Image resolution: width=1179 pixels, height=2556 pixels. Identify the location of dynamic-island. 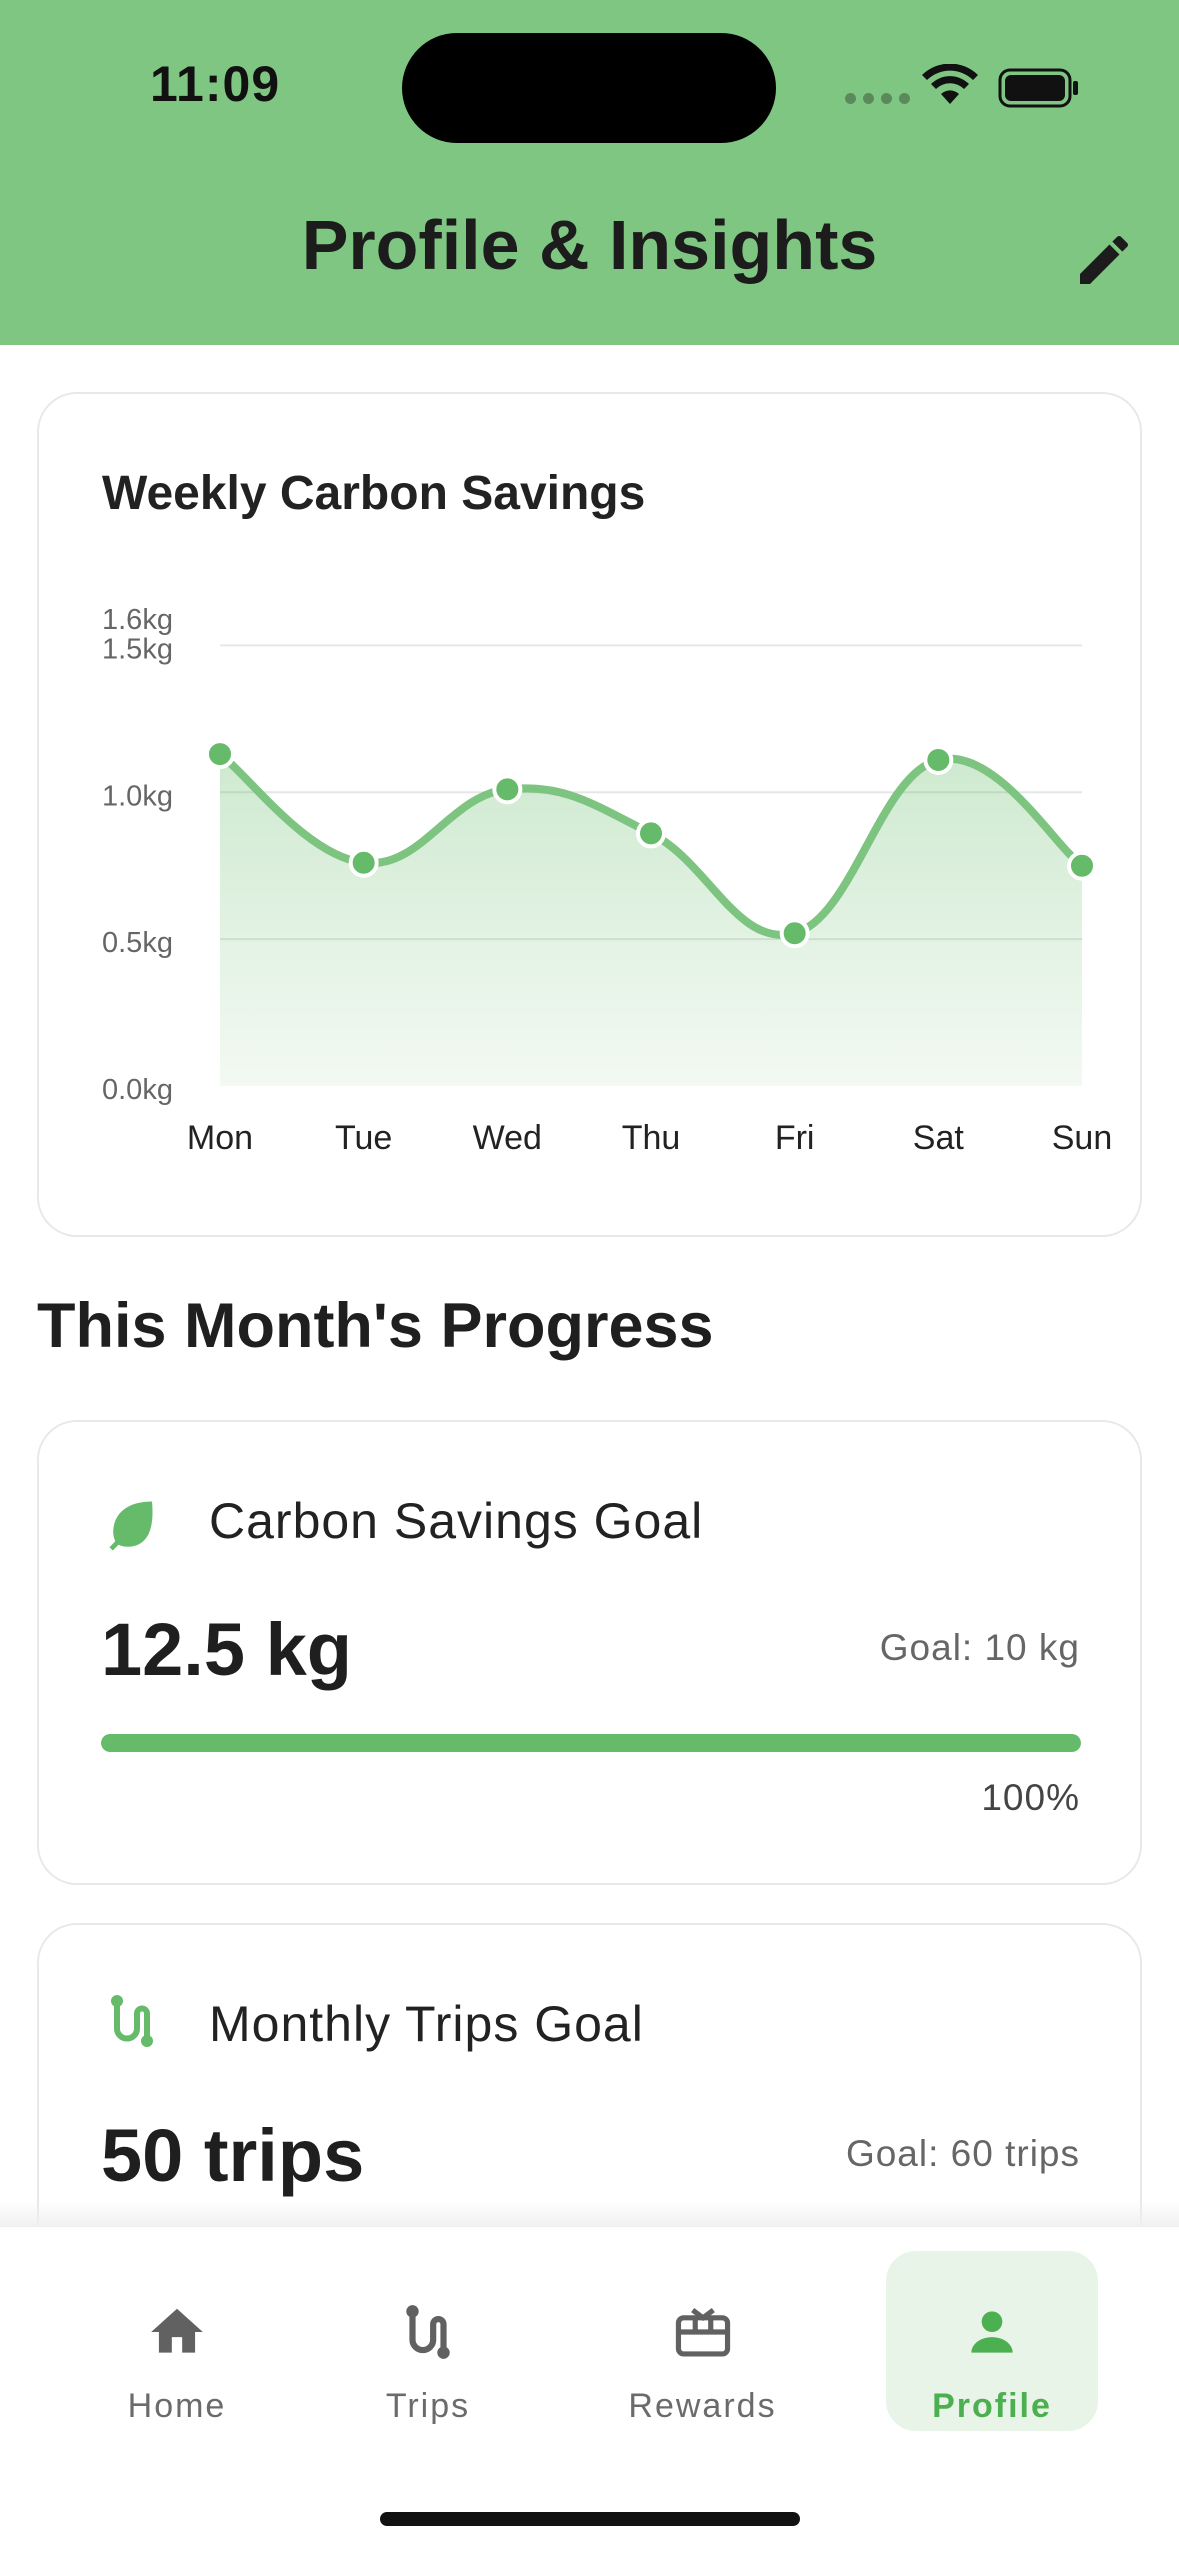
(589, 88).